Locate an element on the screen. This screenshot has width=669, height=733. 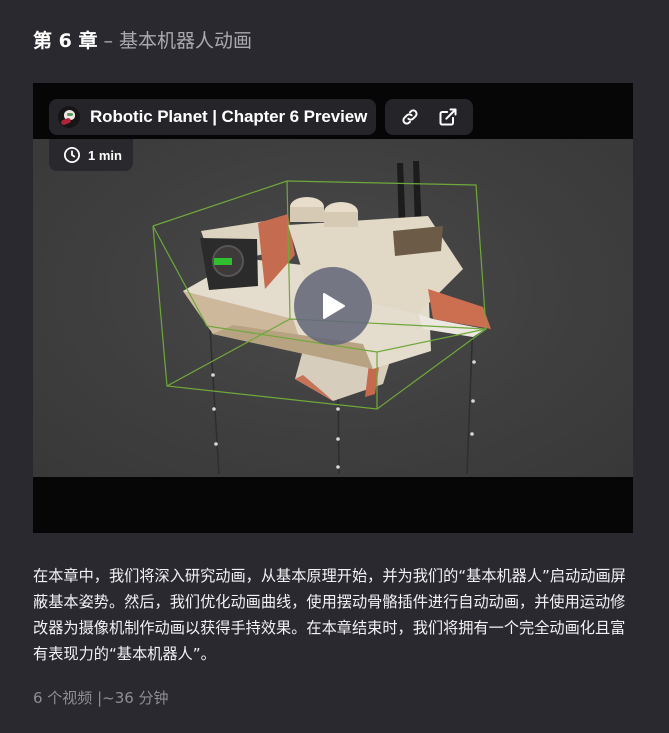
clock-icon is located at coordinates (72, 155).